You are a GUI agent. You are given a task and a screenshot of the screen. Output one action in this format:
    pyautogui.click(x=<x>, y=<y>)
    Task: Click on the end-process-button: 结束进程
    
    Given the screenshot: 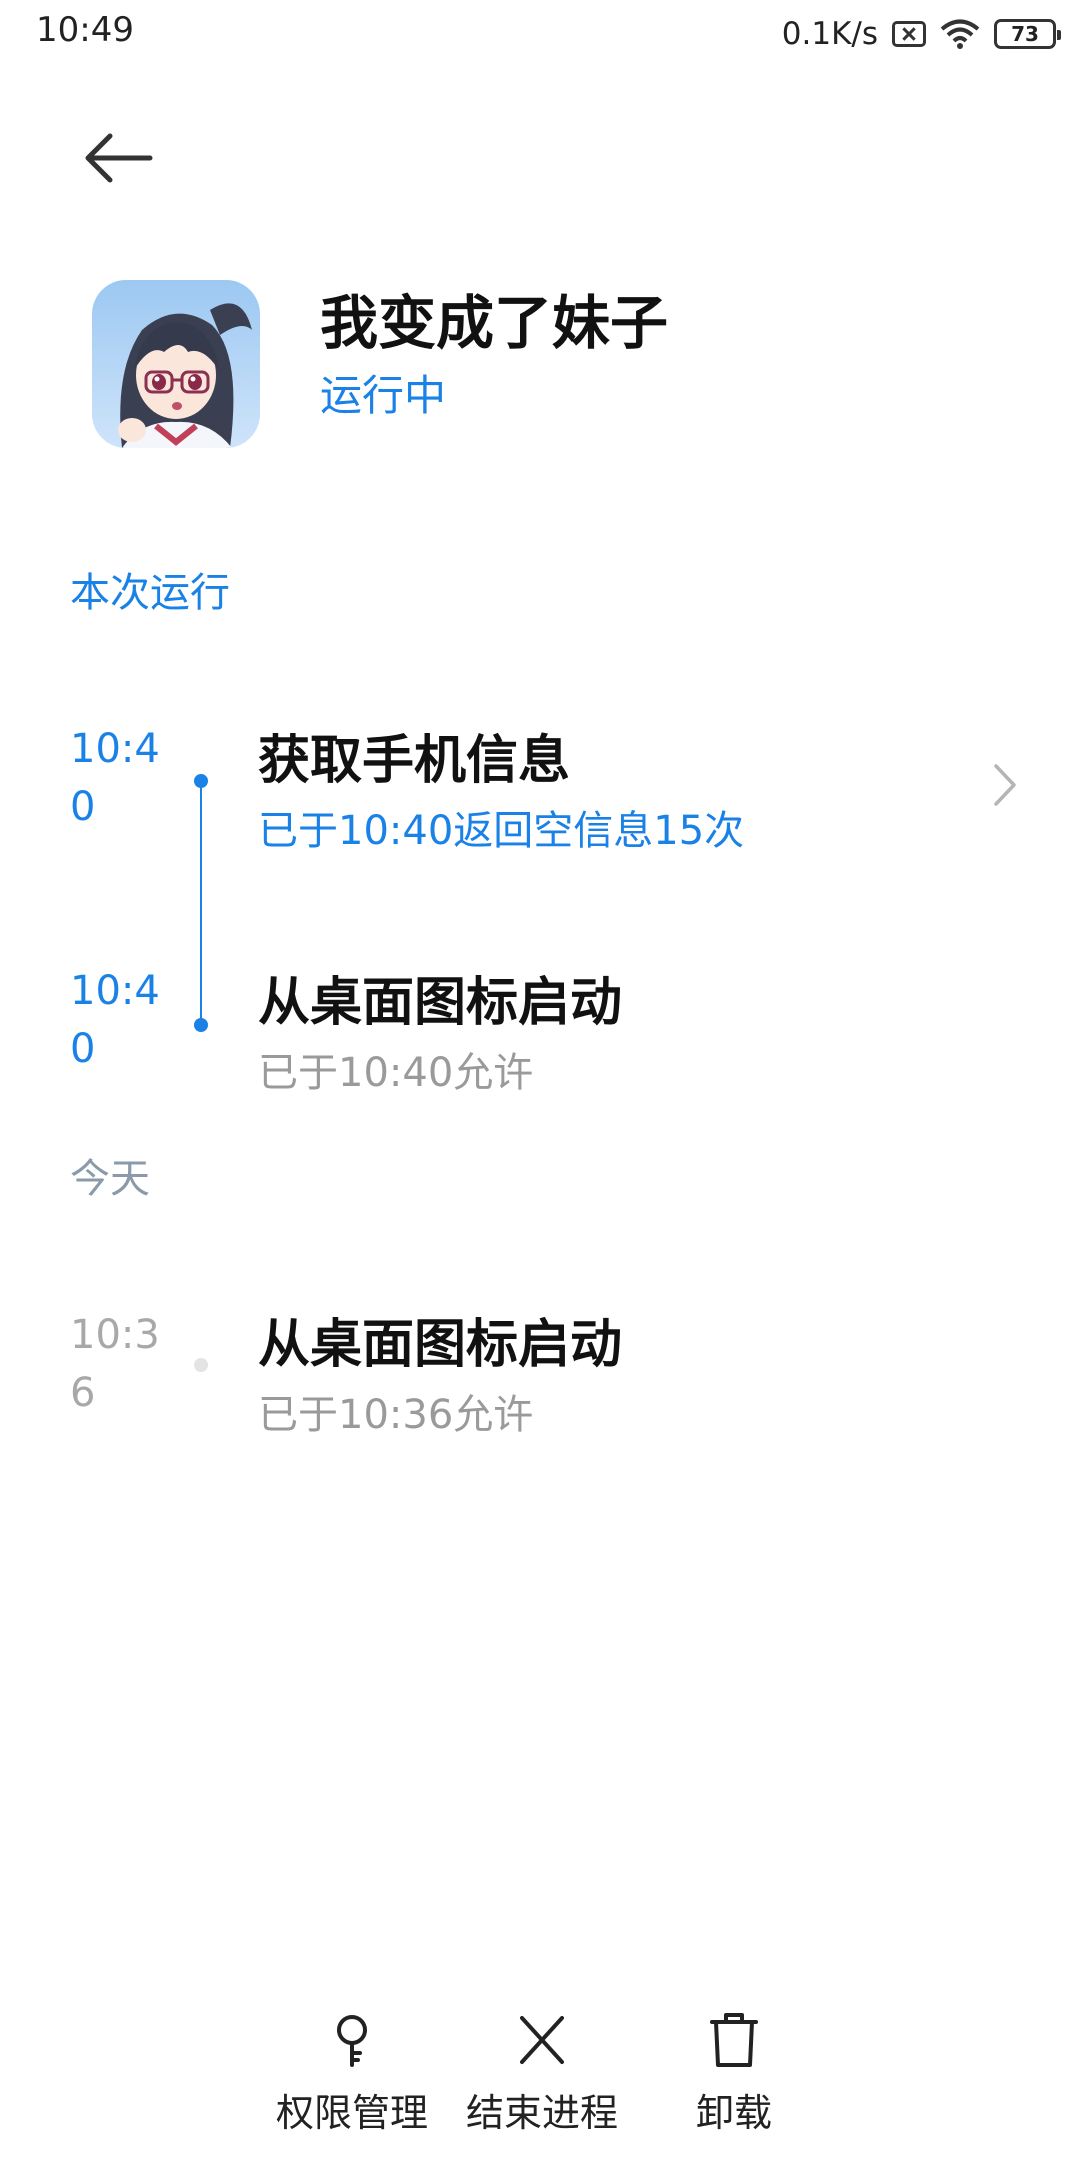 What is the action you would take?
    pyautogui.click(x=542, y=2073)
    